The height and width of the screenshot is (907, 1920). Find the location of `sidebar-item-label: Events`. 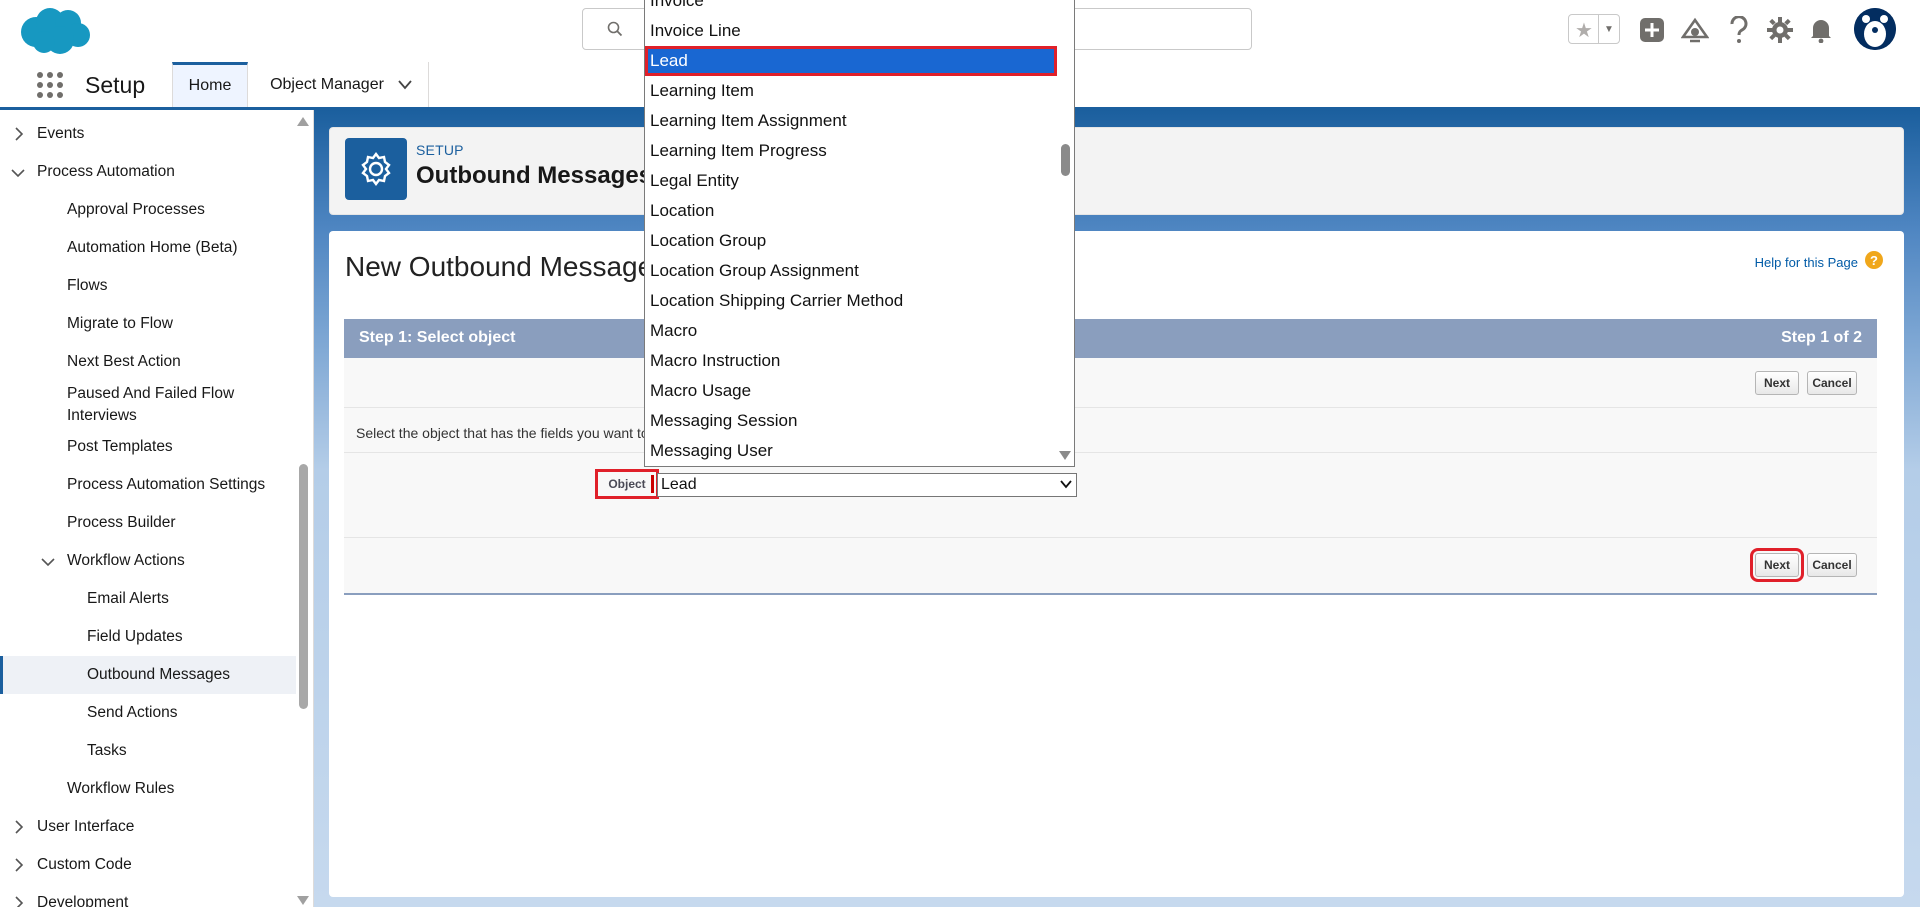

sidebar-item-label: Events is located at coordinates (61, 133).